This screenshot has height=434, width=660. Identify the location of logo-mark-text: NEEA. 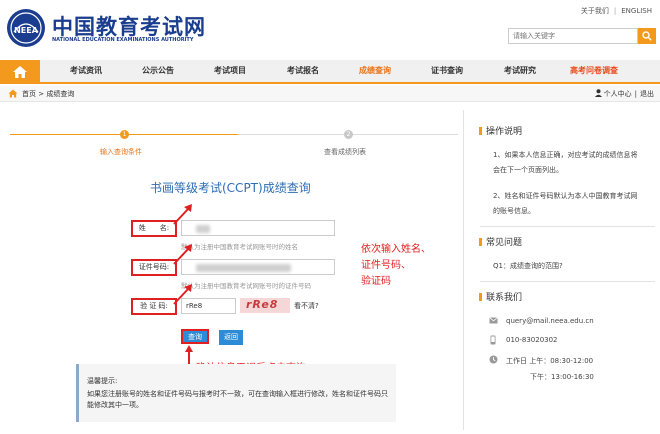
(26, 30).